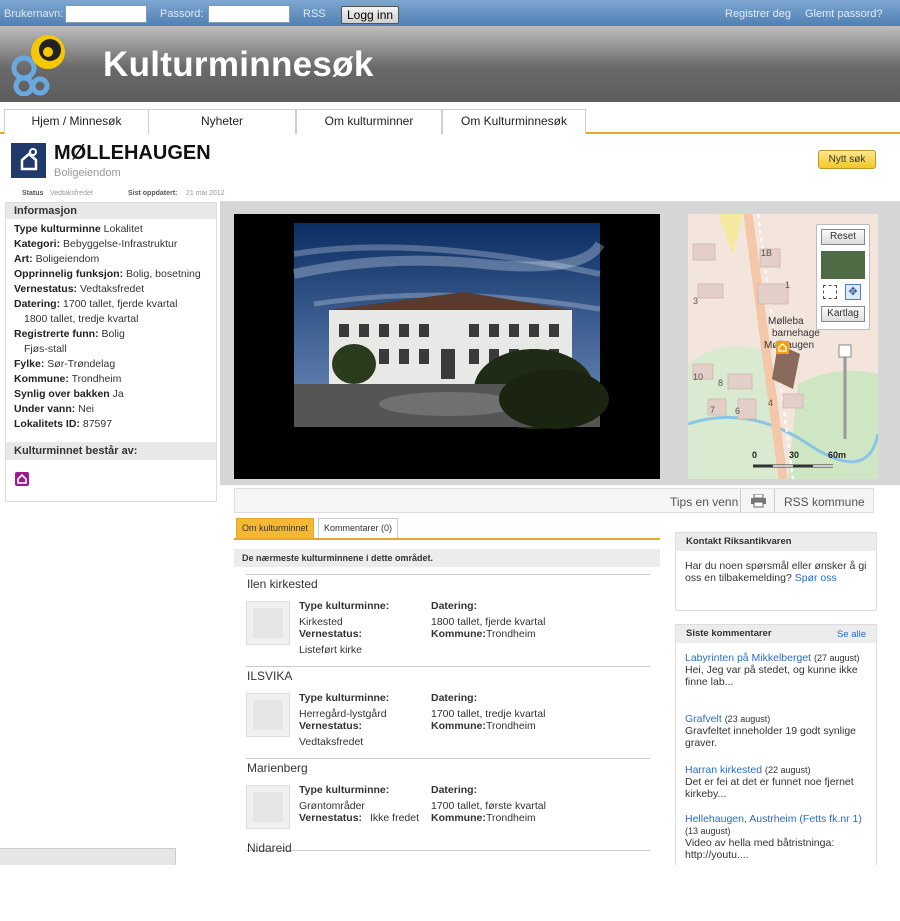  Describe the element at coordinates (111, 211) in the screenshot. I see `info-heading: Informasjon` at that location.